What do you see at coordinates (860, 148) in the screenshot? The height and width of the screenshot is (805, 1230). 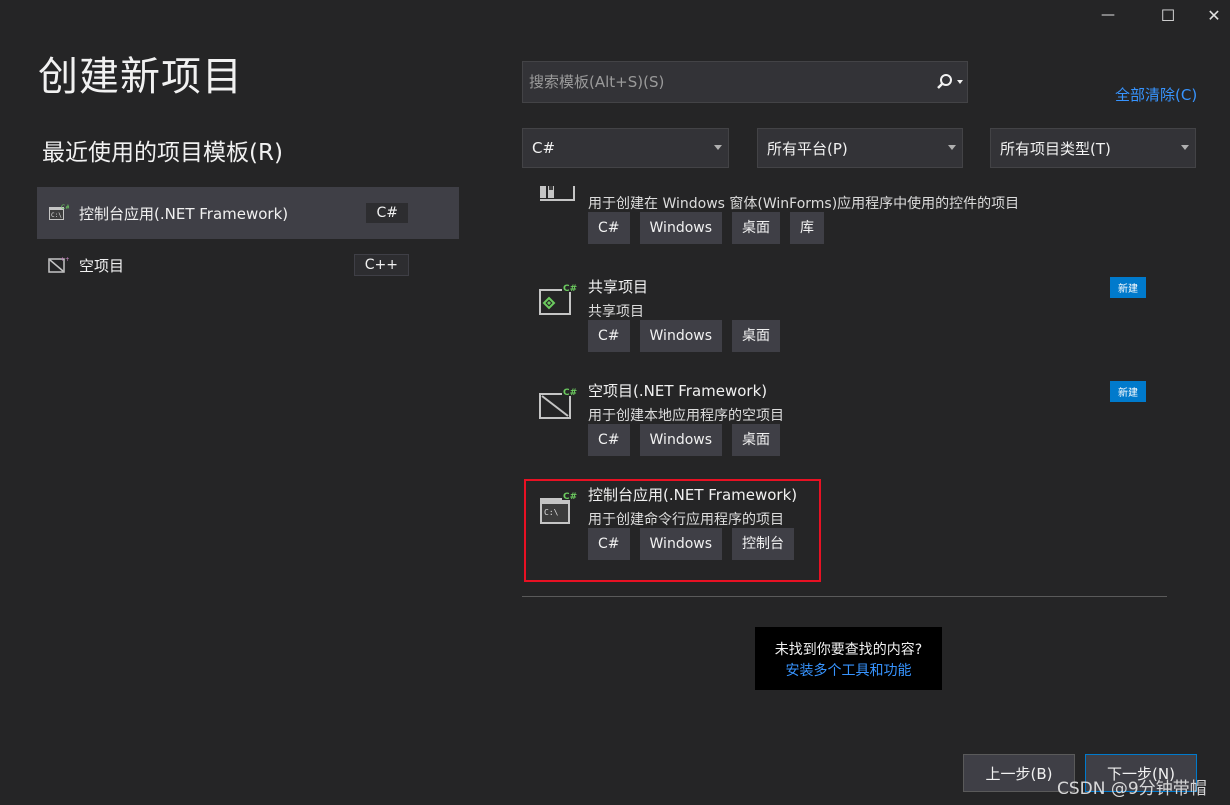 I see `platform-filter-dropdown: 所有平台(P)` at bounding box center [860, 148].